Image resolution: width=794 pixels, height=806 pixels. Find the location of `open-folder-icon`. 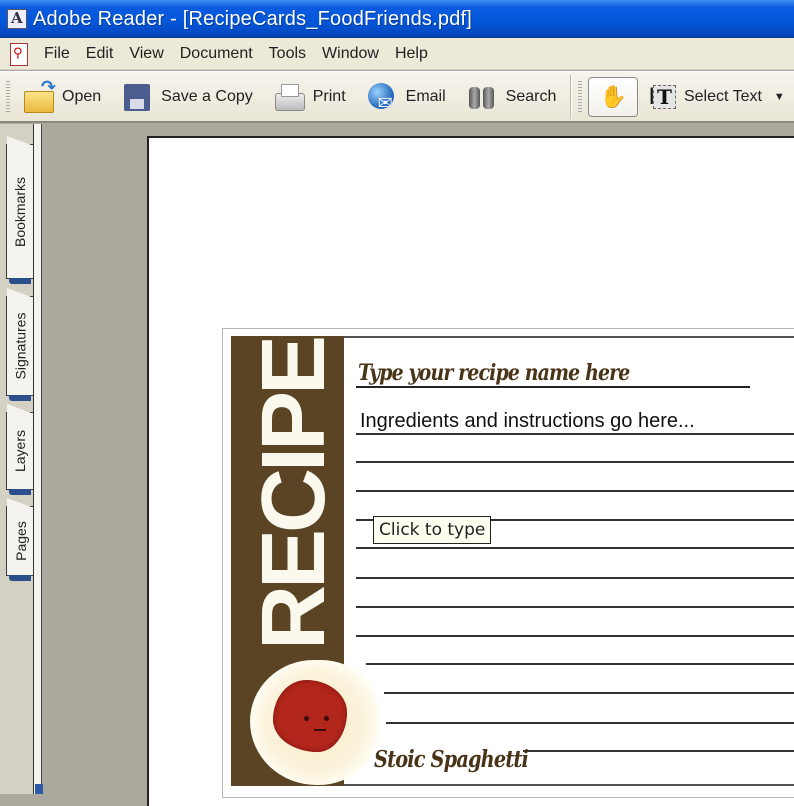

open-folder-icon is located at coordinates (39, 95).